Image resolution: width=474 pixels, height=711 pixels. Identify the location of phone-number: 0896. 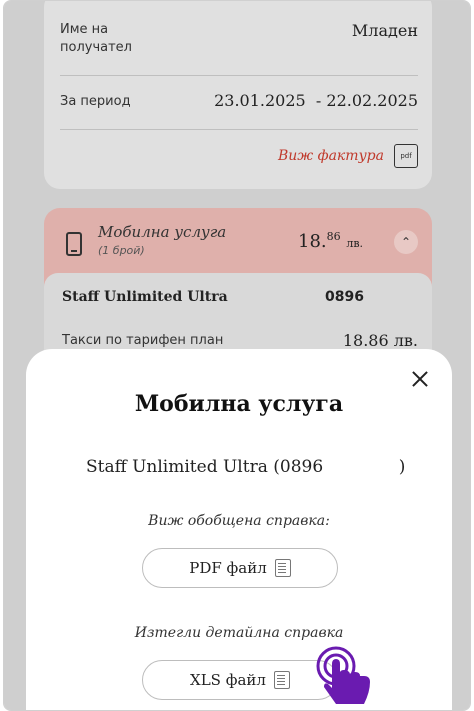
(344, 297).